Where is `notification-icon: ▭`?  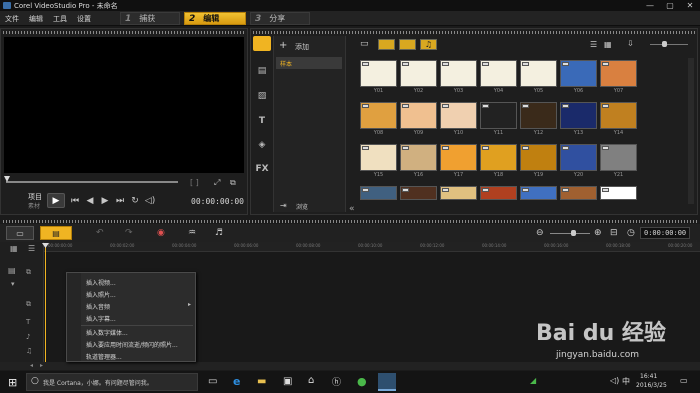 notification-icon: ▭ is located at coordinates (684, 380).